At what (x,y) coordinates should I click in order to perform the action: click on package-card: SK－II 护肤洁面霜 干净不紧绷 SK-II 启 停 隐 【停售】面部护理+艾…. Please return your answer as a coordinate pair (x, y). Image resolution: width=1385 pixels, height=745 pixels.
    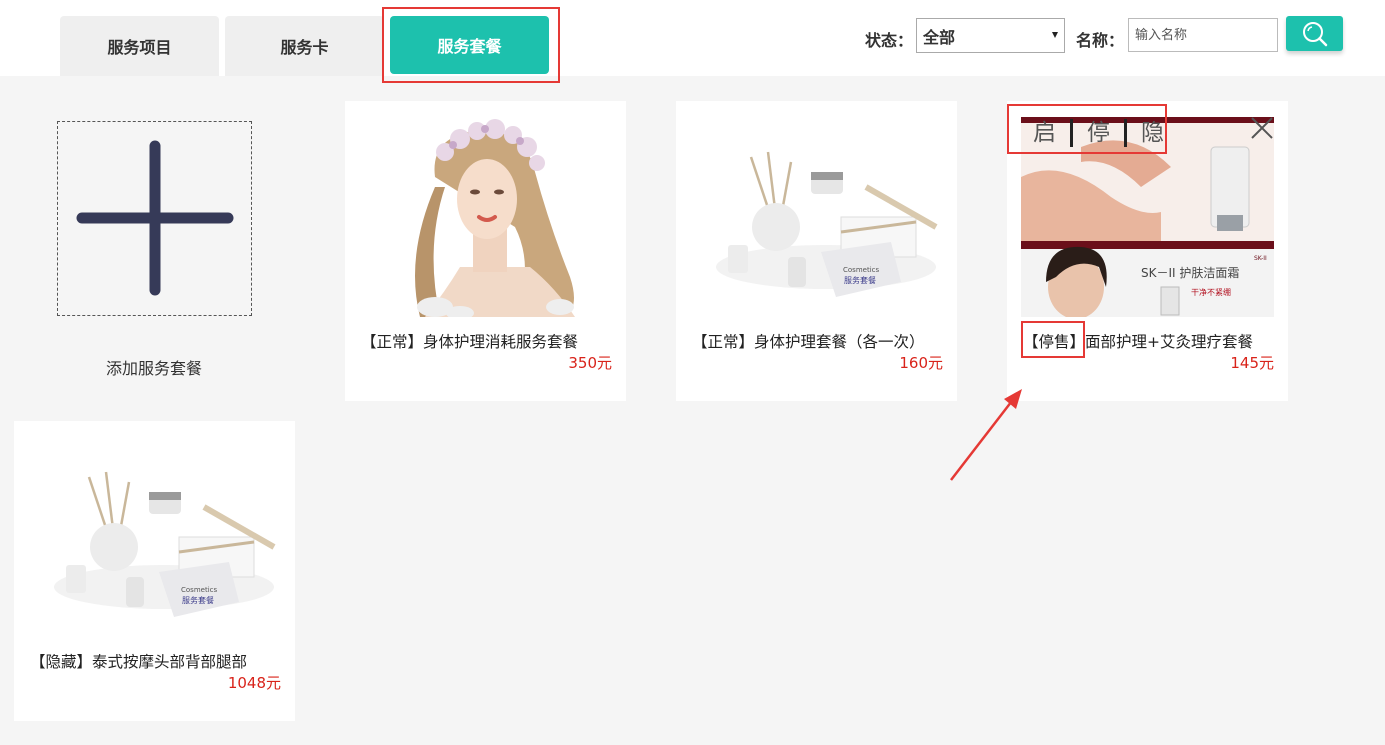
    Looking at the image, I should click on (1147, 251).